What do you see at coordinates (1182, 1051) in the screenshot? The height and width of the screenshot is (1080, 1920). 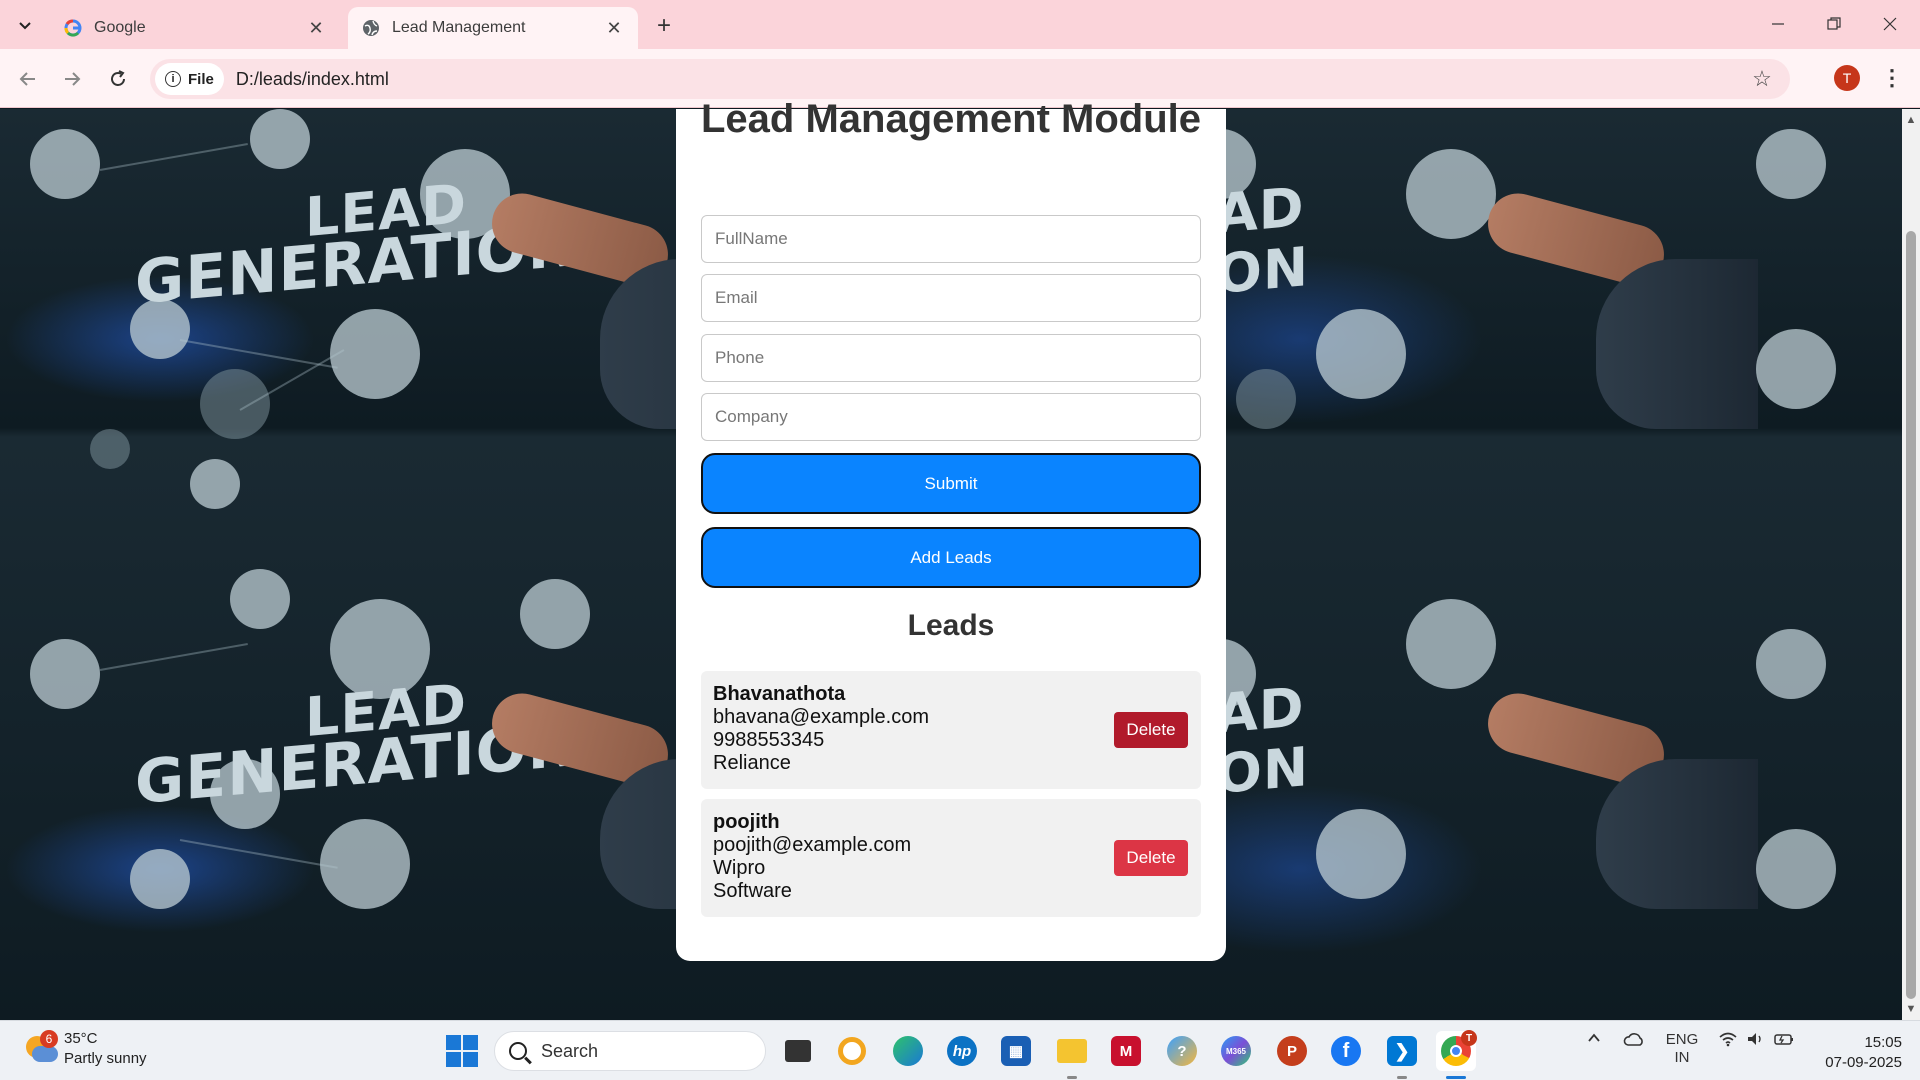 I see `copilot-icon: ?` at bounding box center [1182, 1051].